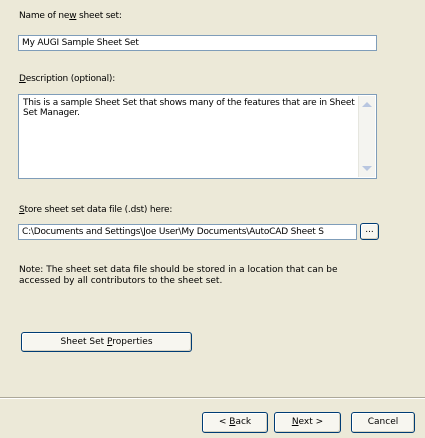 The image size is (425, 438). What do you see at coordinates (235, 422) in the screenshot?
I see `back-button: < Back` at bounding box center [235, 422].